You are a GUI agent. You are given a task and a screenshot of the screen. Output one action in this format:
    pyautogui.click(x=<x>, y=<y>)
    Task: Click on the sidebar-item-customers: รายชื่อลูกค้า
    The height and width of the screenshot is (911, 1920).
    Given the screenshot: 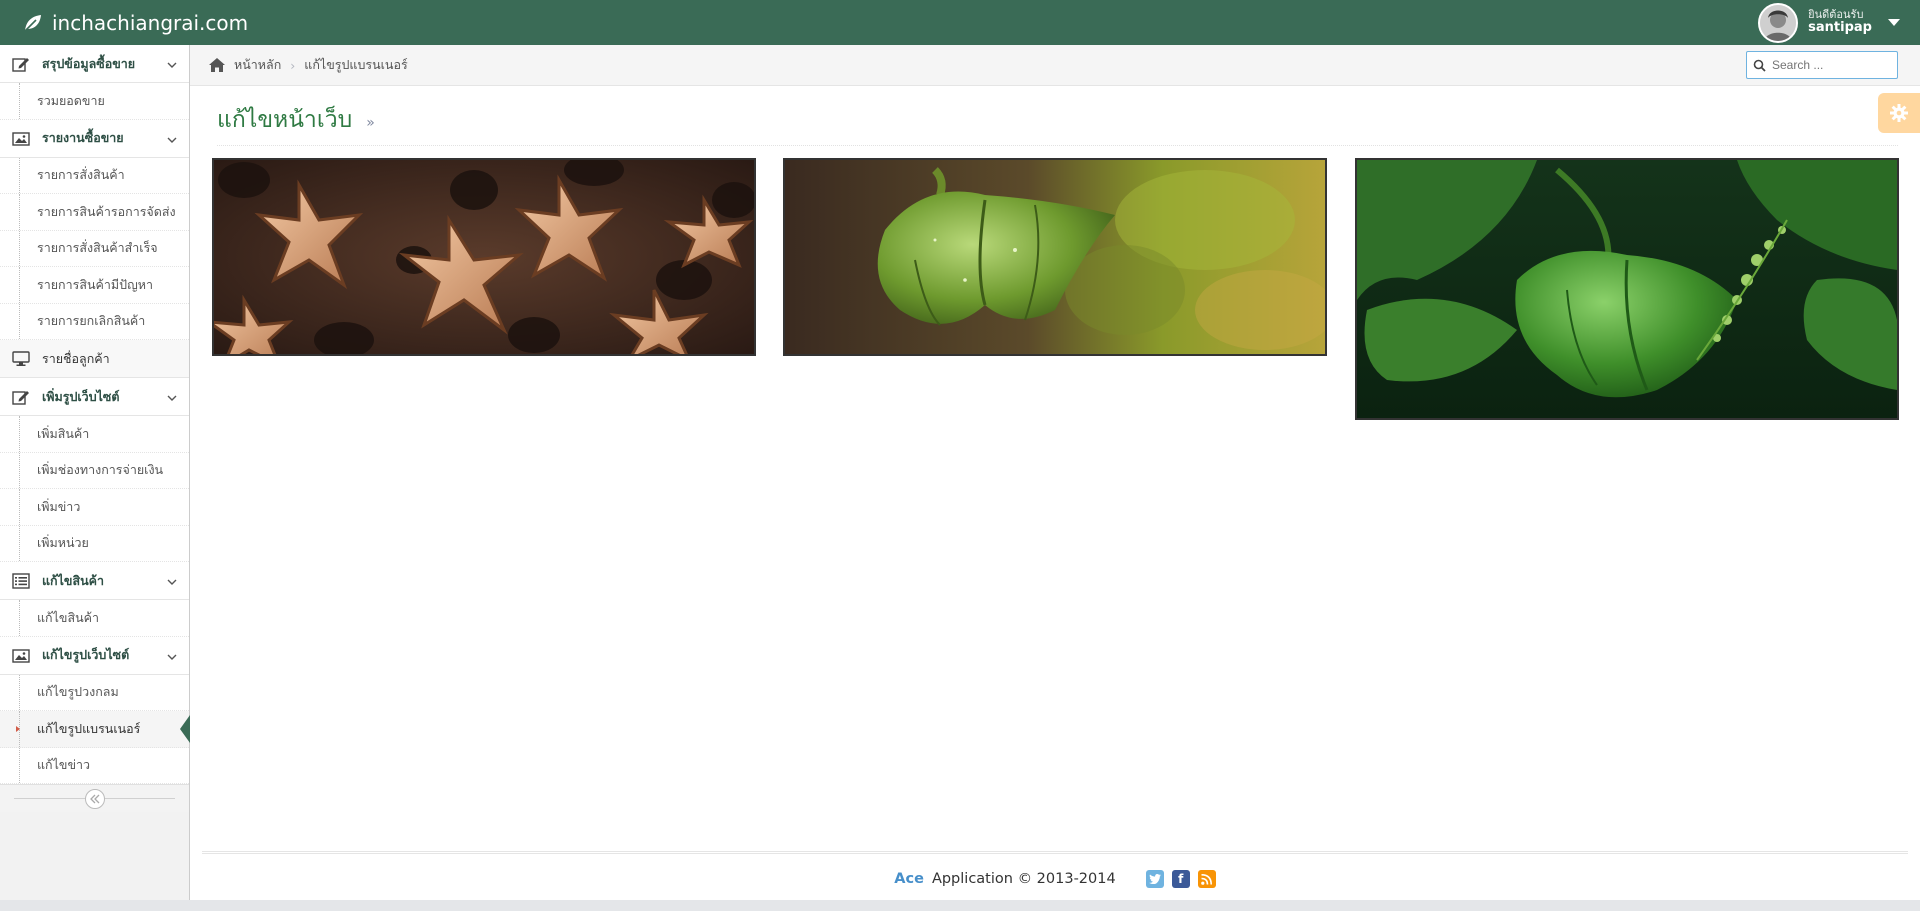 What is the action you would take?
    pyautogui.click(x=94, y=359)
    